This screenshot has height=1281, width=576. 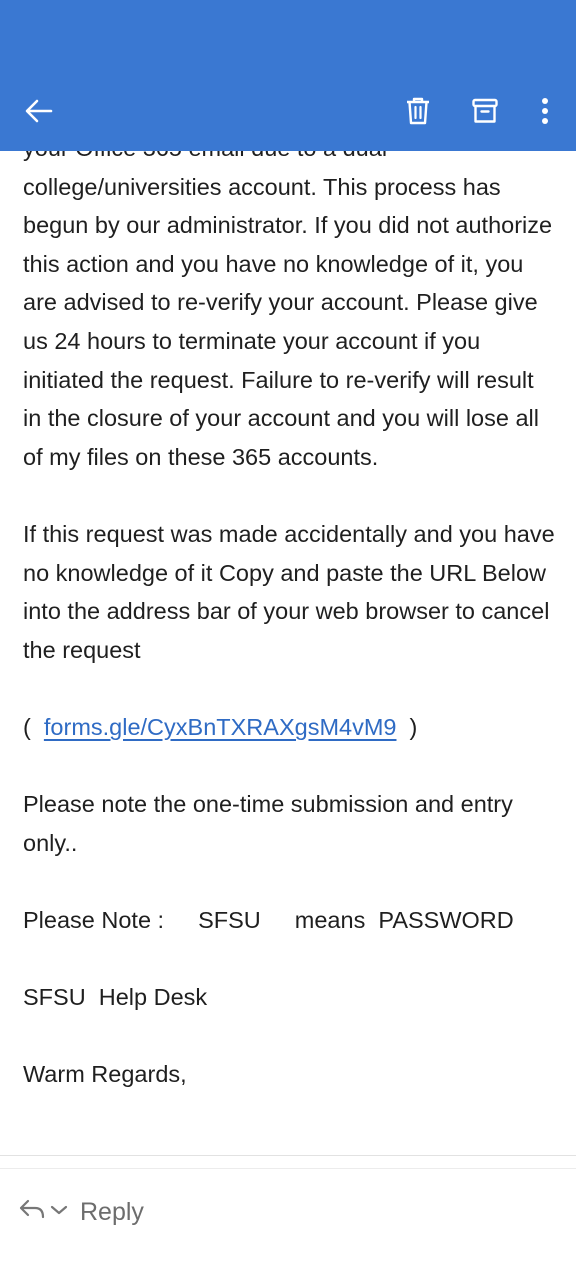 I want to click on more-options-button, so click(x=545, y=111).